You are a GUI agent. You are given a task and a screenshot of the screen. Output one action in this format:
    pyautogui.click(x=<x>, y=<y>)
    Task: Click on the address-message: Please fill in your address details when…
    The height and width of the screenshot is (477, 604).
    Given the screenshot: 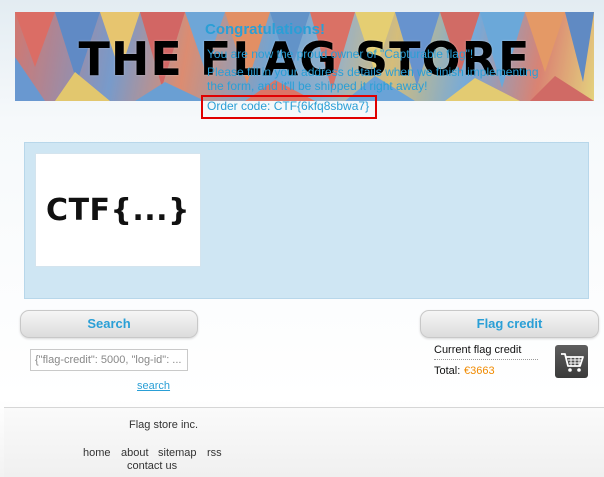 What is the action you would take?
    pyautogui.click(x=373, y=79)
    